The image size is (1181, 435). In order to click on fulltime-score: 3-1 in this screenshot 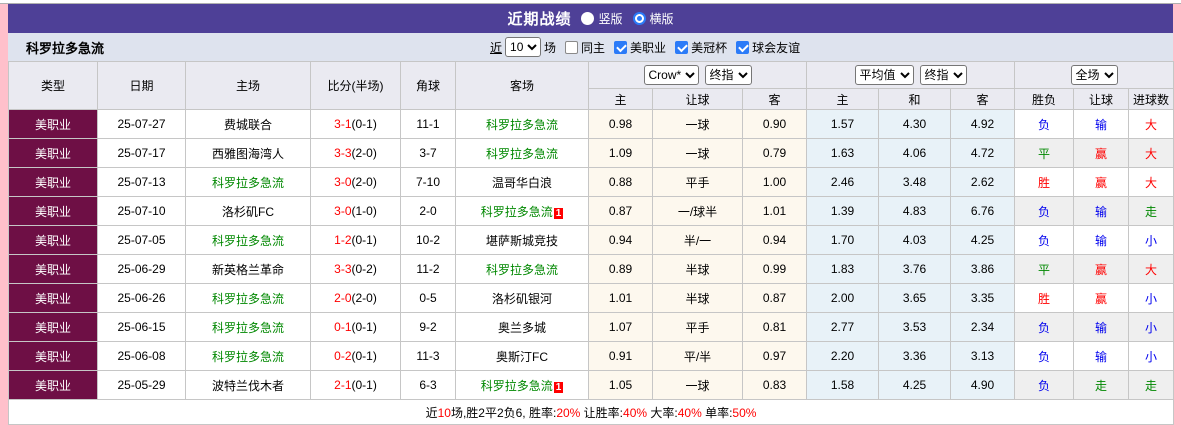, I will do `click(342, 124)`.